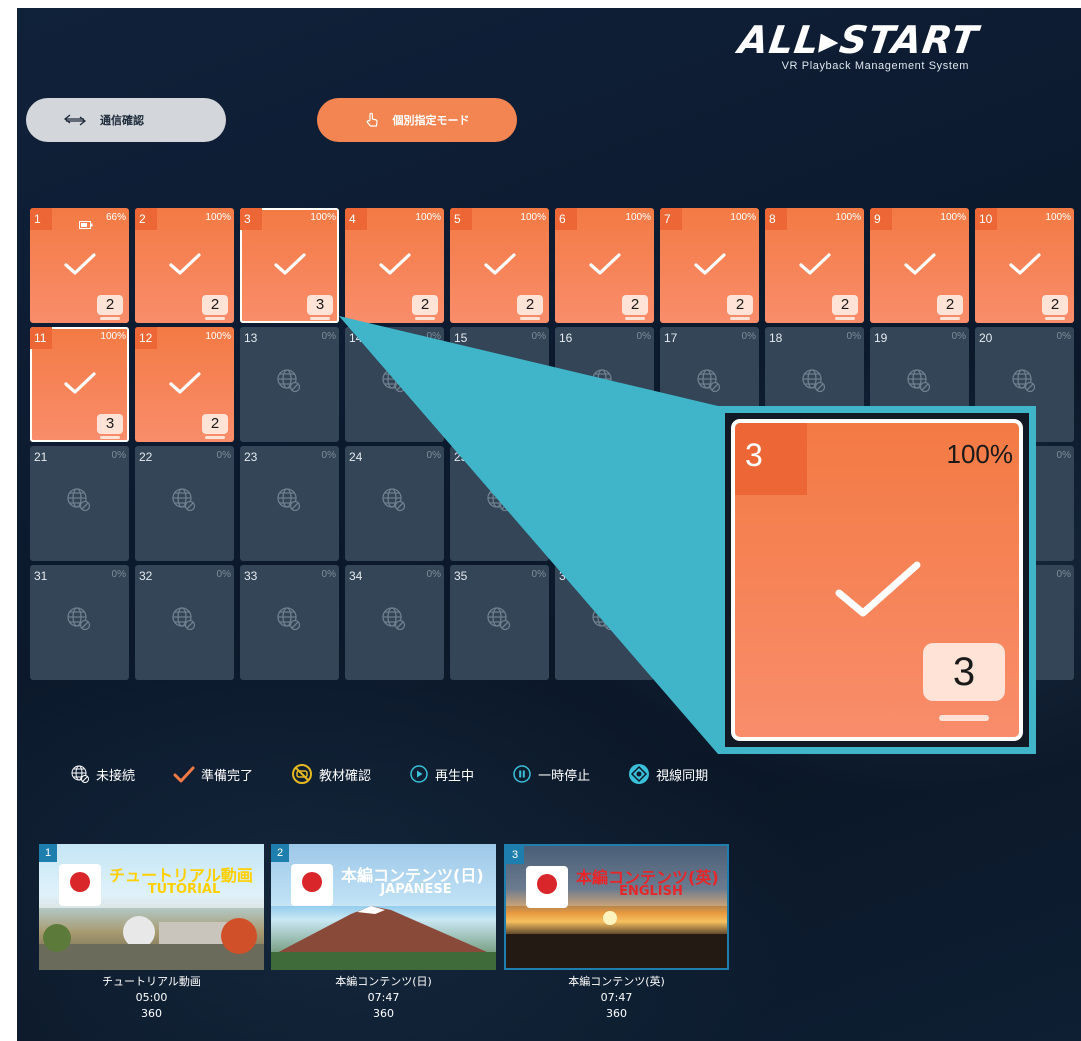 The height and width of the screenshot is (1041, 1081). Describe the element at coordinates (184, 889) in the screenshot. I see `thumbnail-subtitle: TUTORIAL` at that location.